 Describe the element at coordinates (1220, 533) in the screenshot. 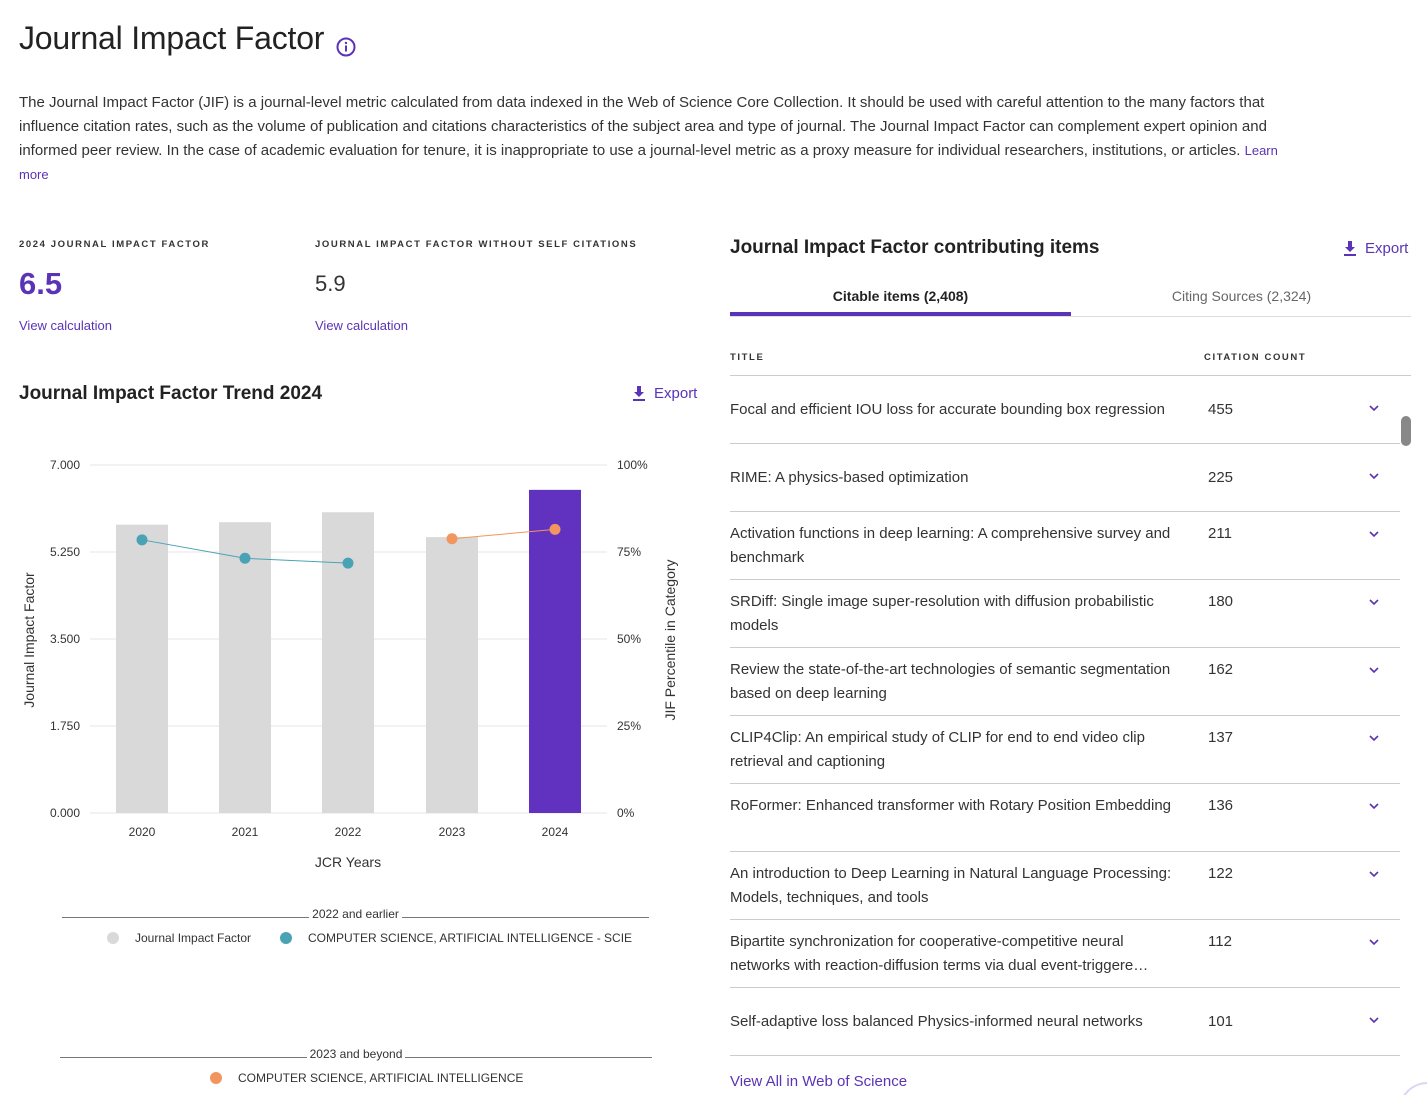

I see `item-citation-count: 211` at that location.